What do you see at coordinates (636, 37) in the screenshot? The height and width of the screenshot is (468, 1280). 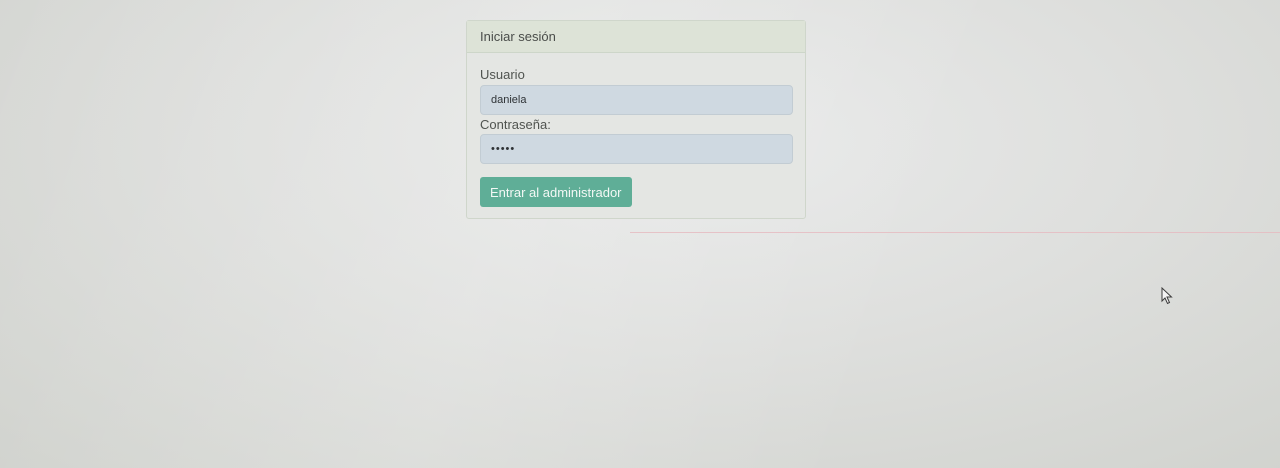 I see `panel-heading: Iniciar sesión` at bounding box center [636, 37].